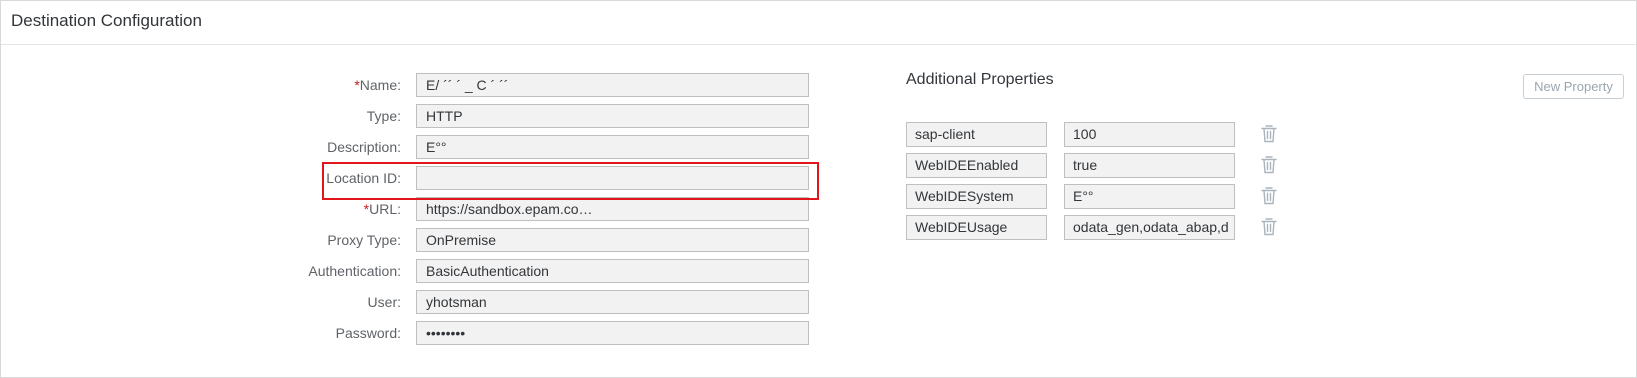  I want to click on authentication-label: Authentication:, so click(354, 271).